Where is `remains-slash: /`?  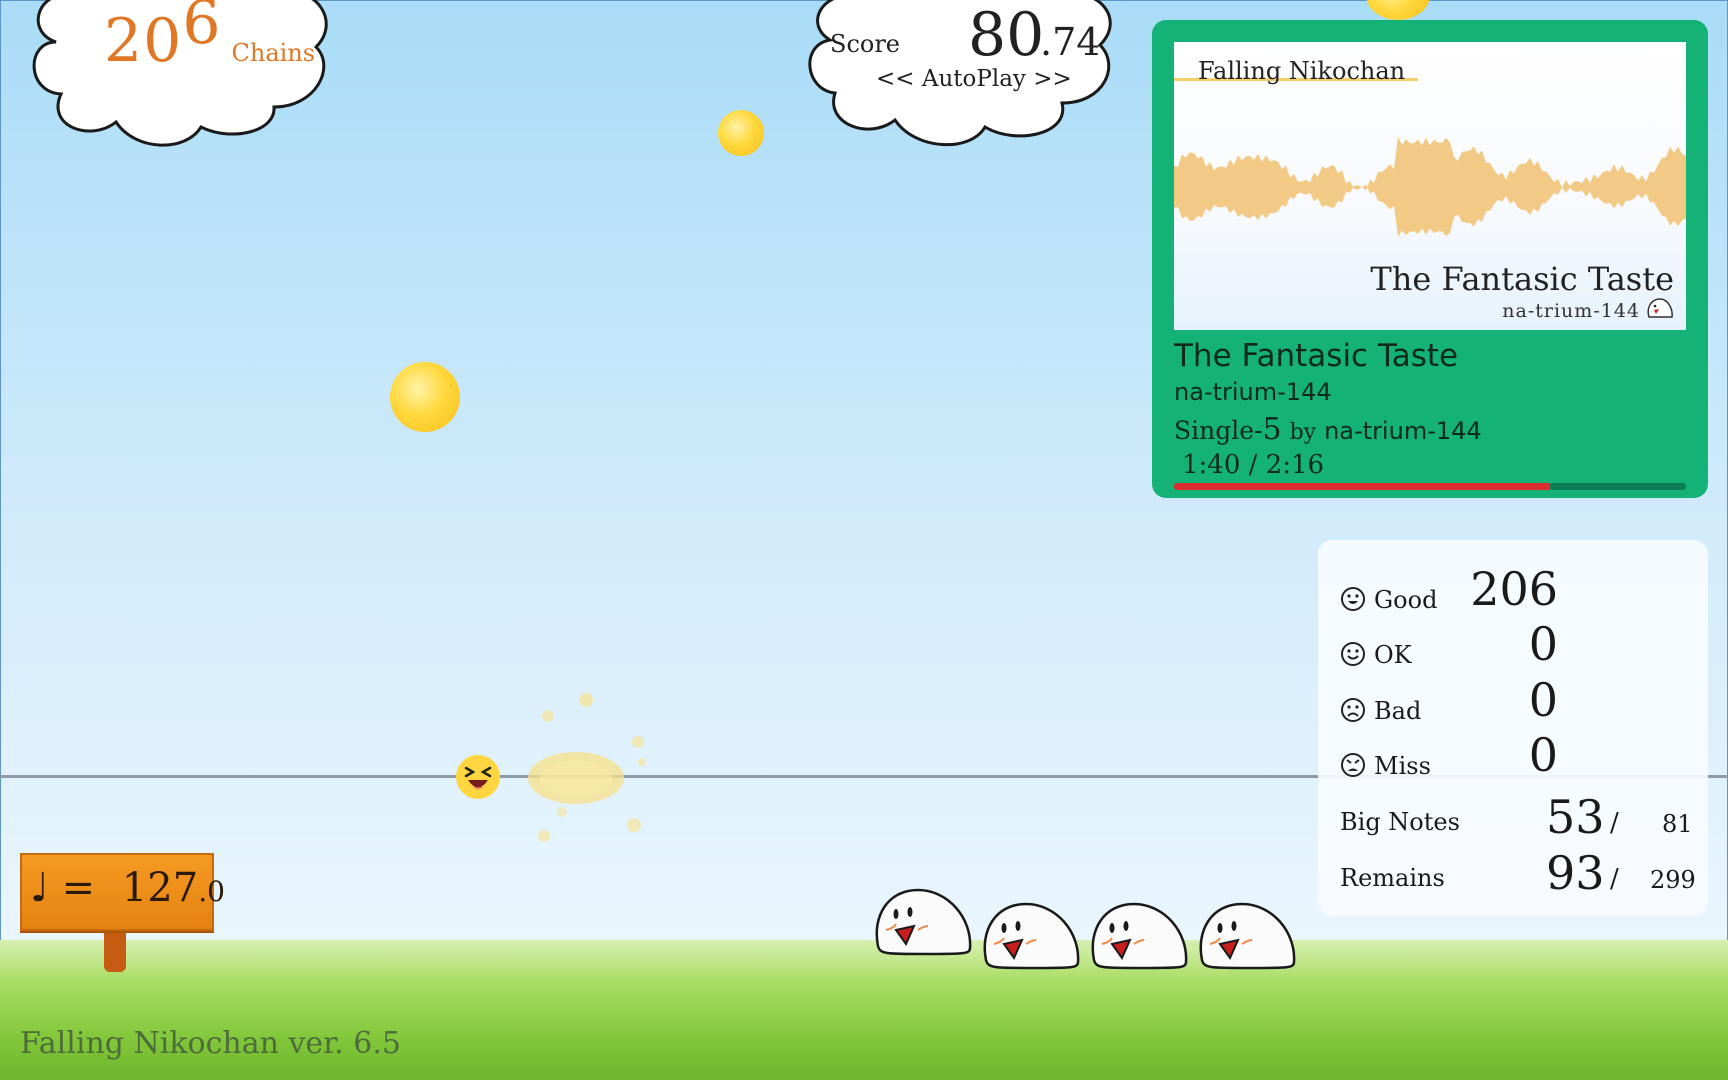
remains-slash: / is located at coordinates (1614, 879).